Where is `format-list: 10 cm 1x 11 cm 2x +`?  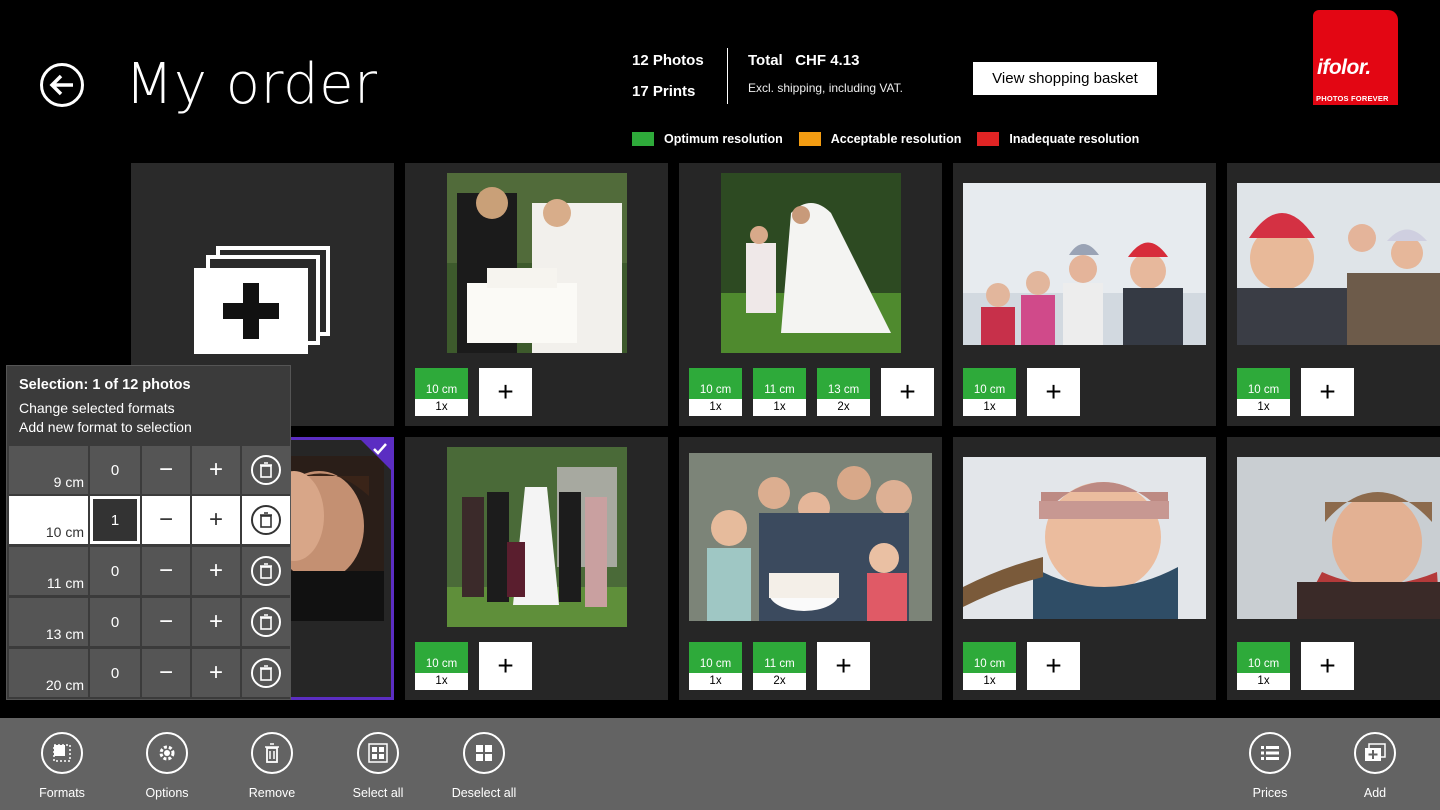
format-list: 10 cm 1x 11 cm 2x + is located at coordinates (779, 666).